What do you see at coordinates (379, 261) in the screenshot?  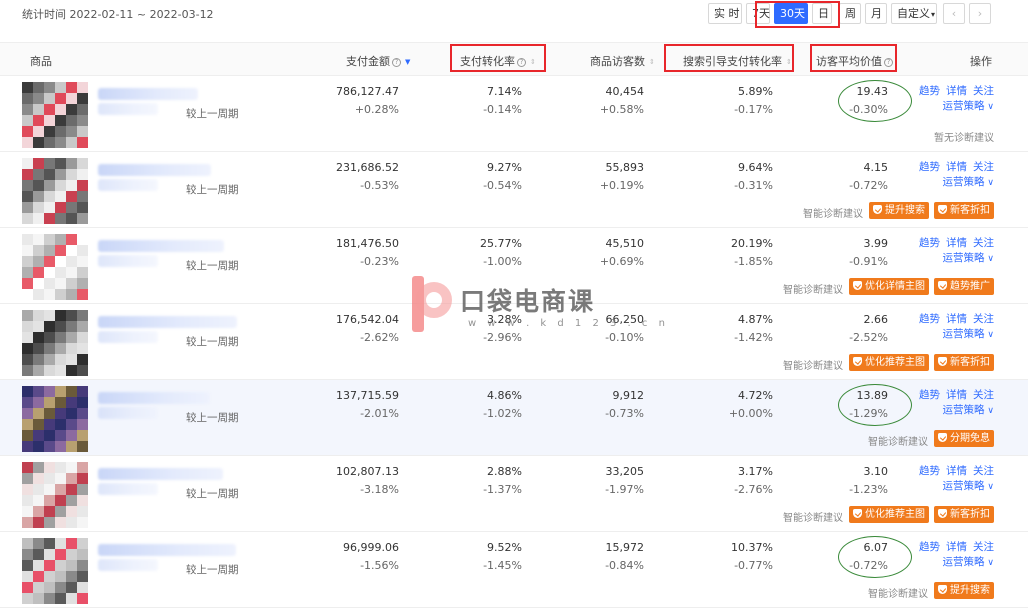 I see `cell-pay-amount-delta: -0.23%` at bounding box center [379, 261].